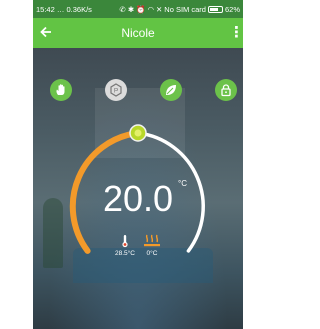  Describe the element at coordinates (152, 240) in the screenshot. I see `floor-heating-icon` at that location.